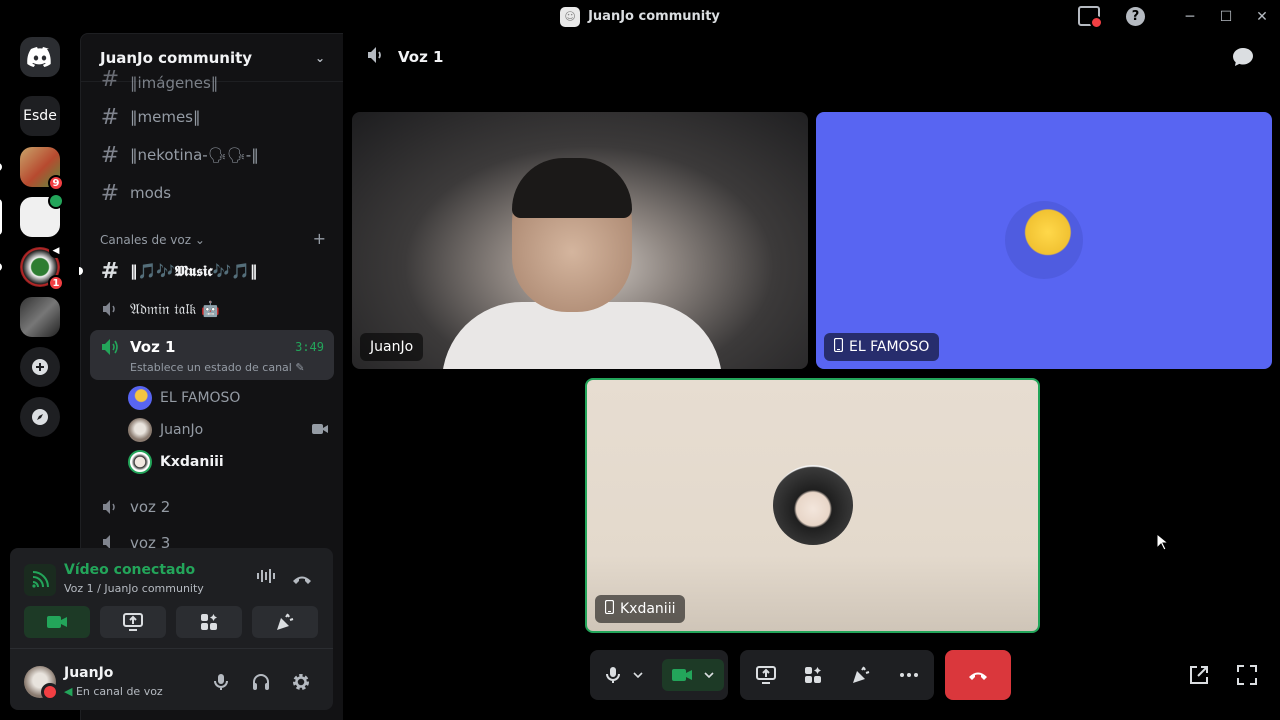 The width and height of the screenshot is (1280, 720). I want to click on inbox-icon, so click(1090, 17).